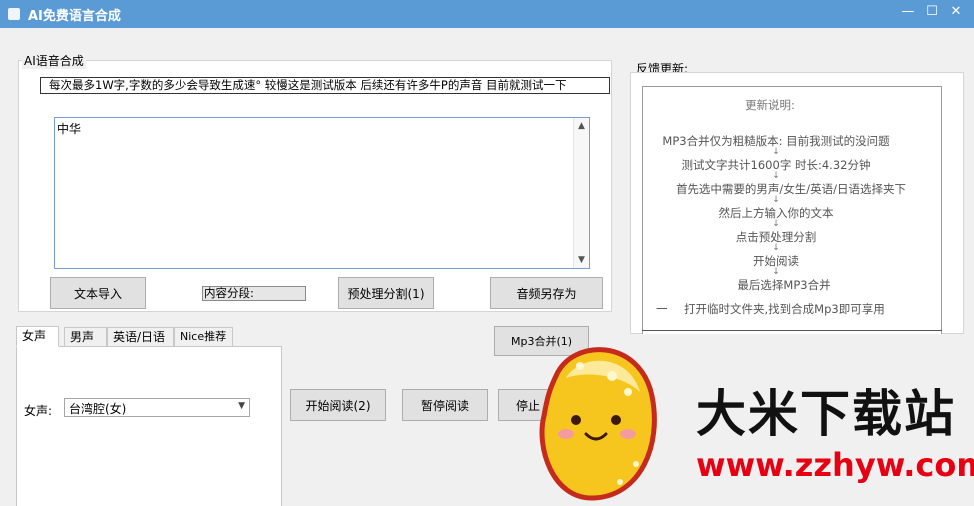 The height and width of the screenshot is (506, 974). Describe the element at coordinates (69, 129) in the screenshot. I see `text-input-content: 中华` at that location.